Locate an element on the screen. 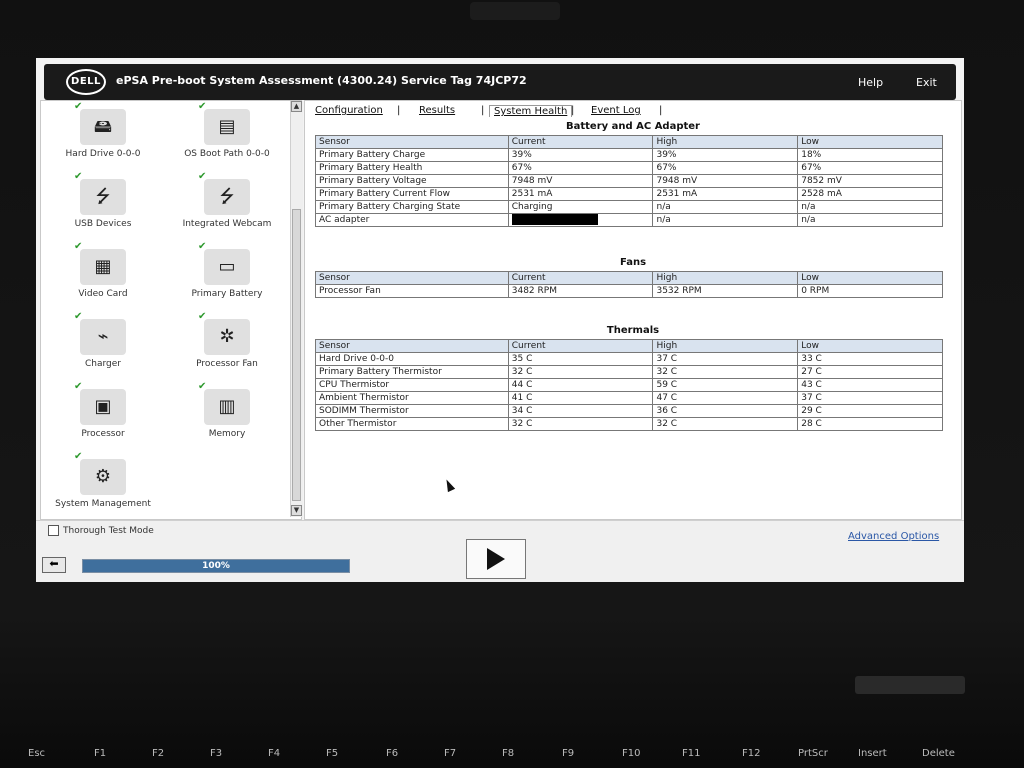 The image size is (1024, 768). device-os-boot-path-0-0-0: ✔ ▤ OS Boot Path 0-0-0 is located at coordinates (227, 130).